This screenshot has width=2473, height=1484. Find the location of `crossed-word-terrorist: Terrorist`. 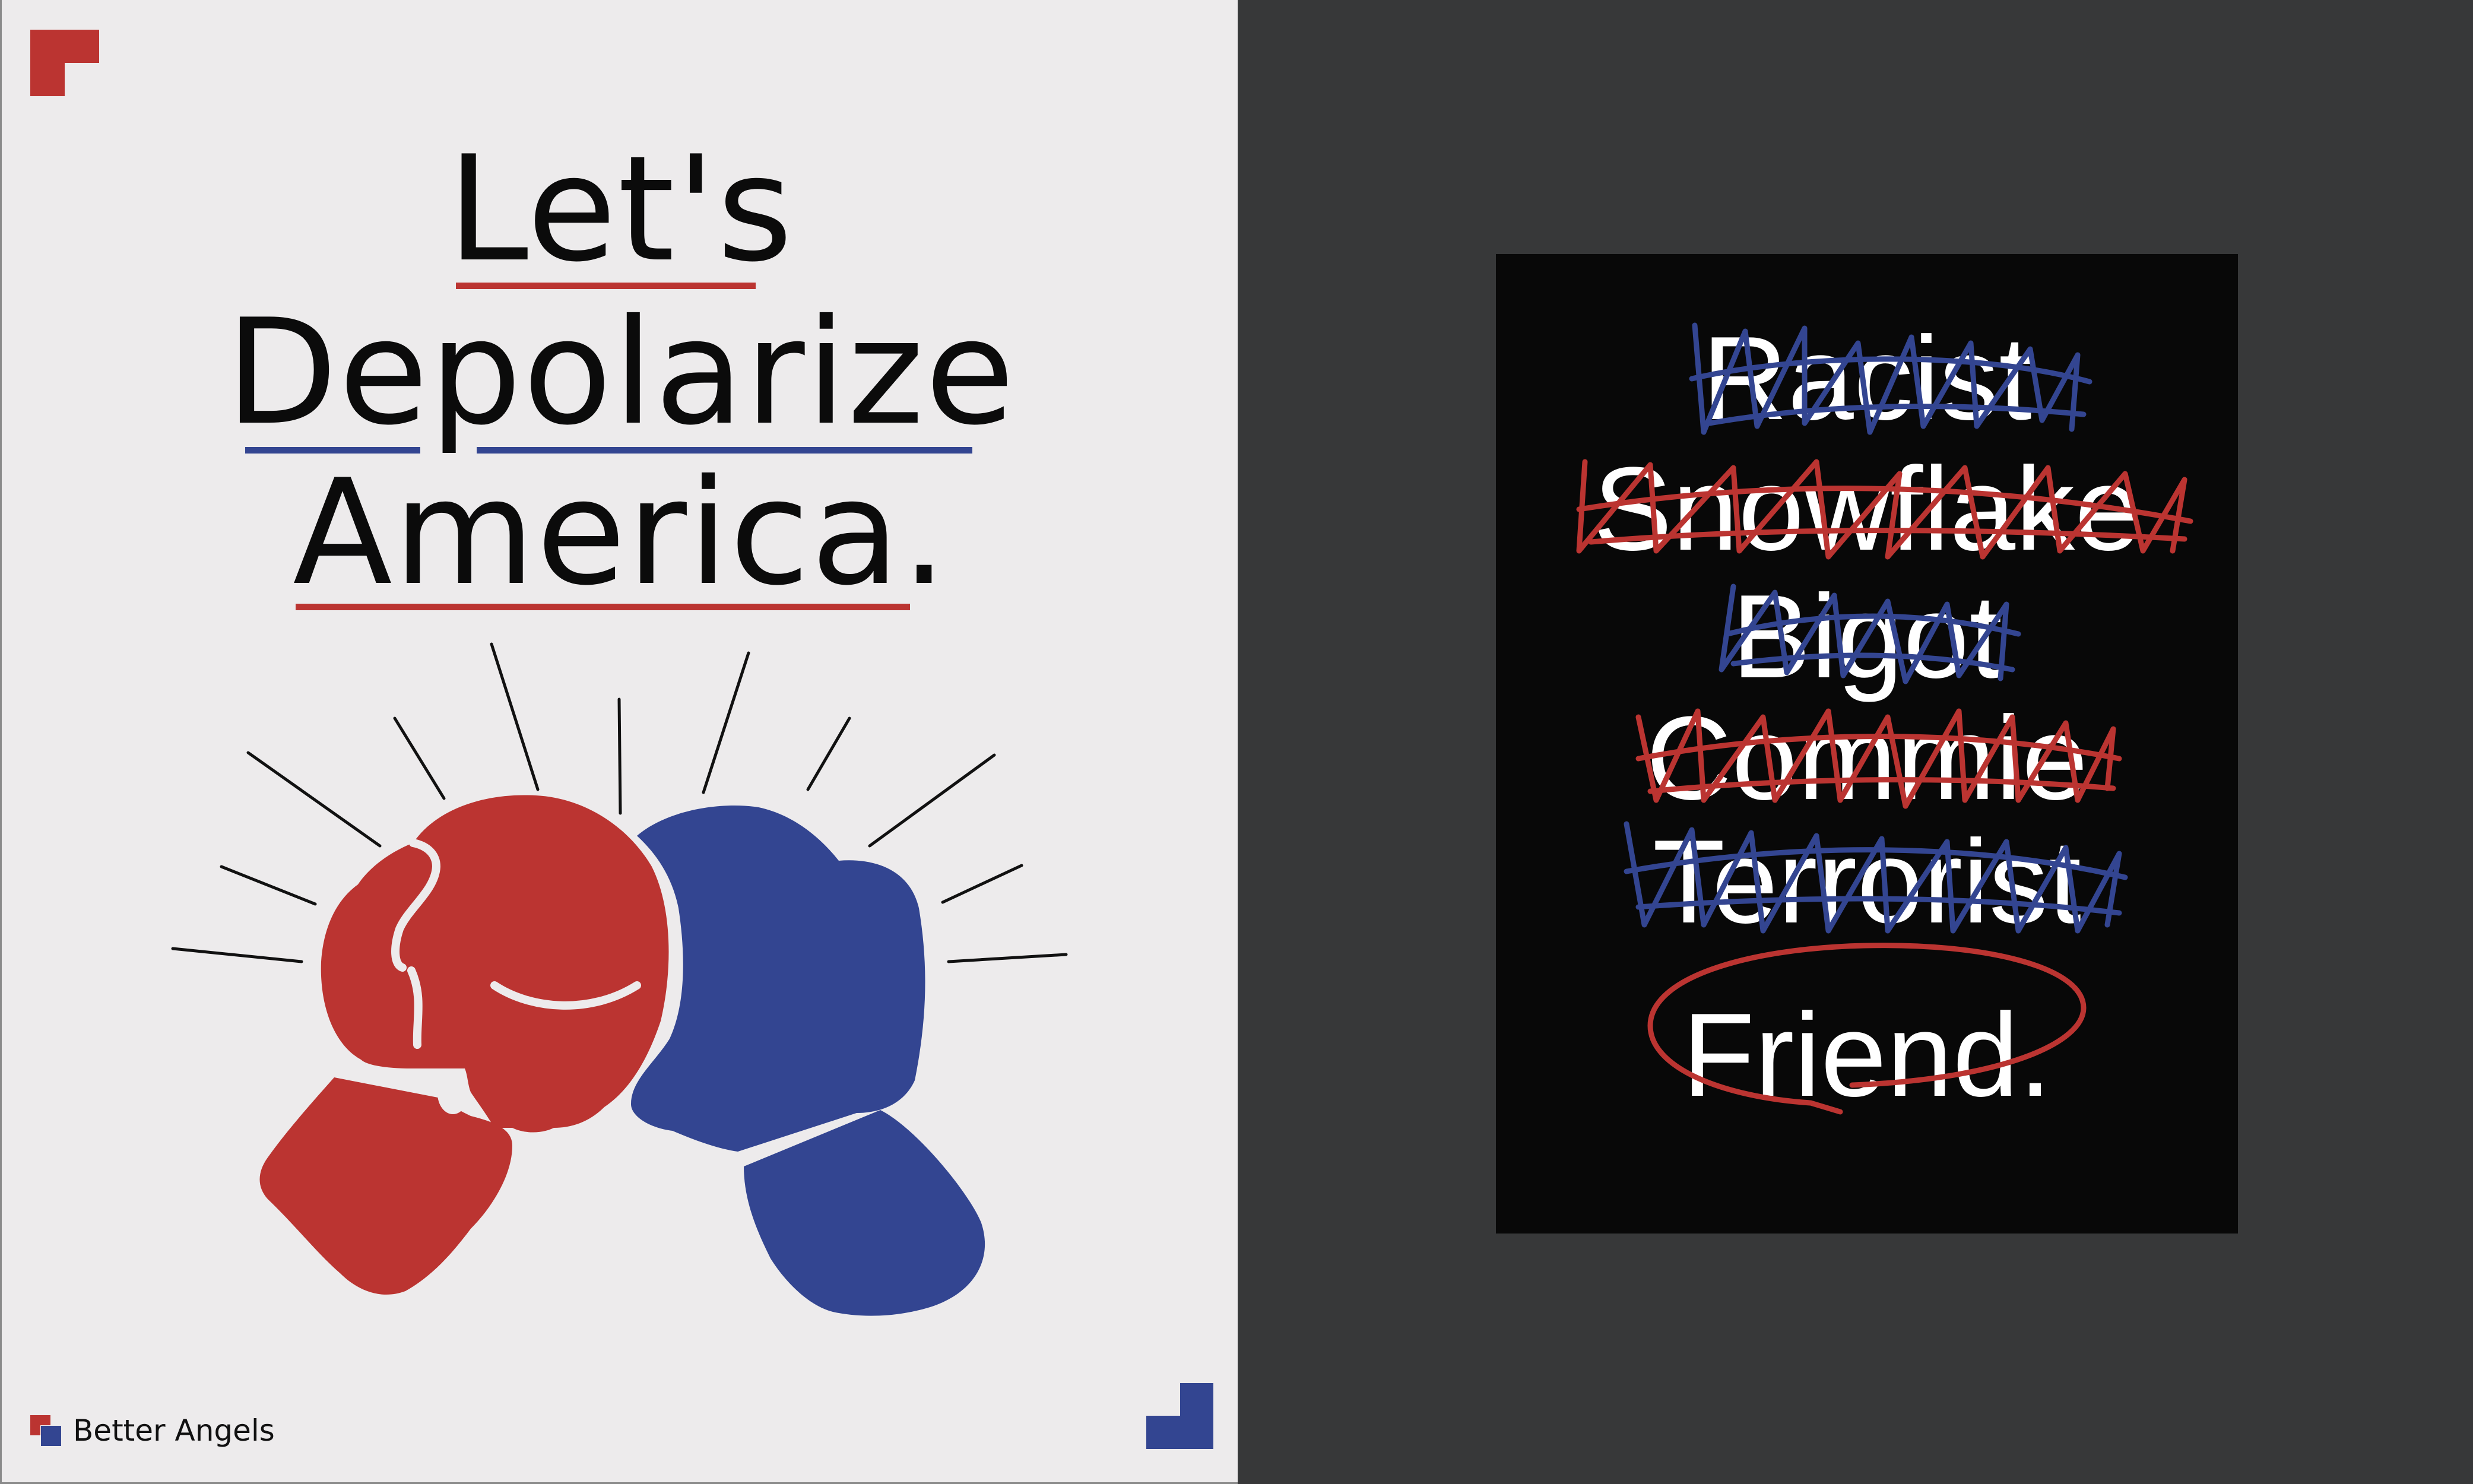

crossed-word-terrorist: Terrorist is located at coordinates (1867, 882).